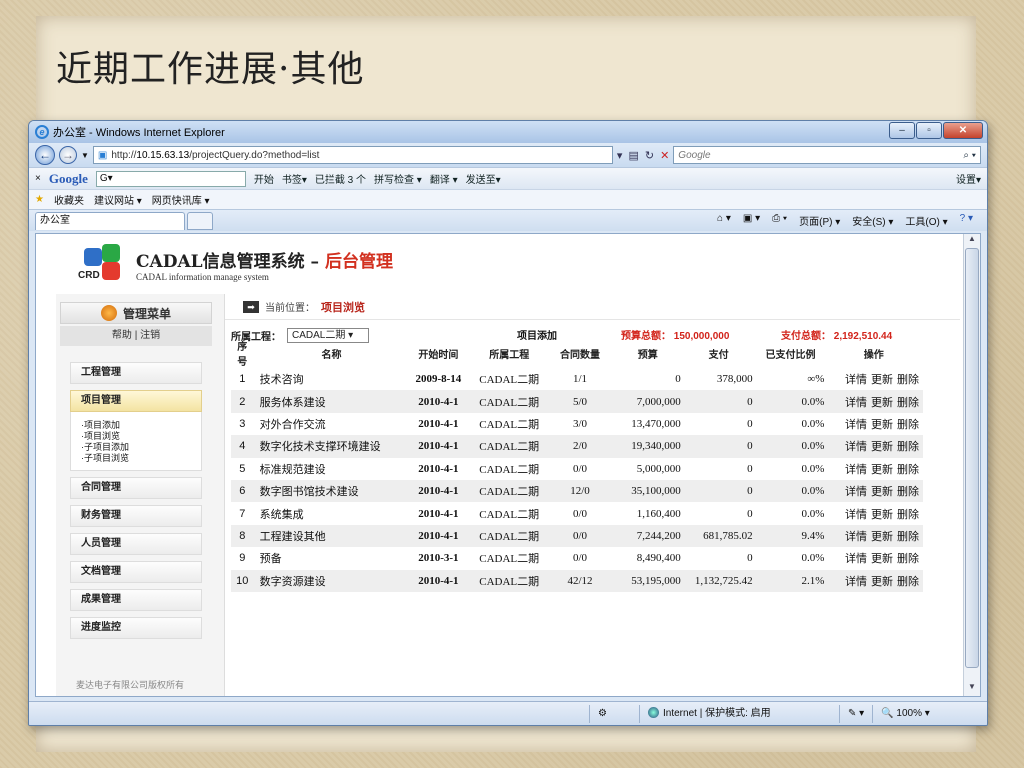 Image resolution: width=1024 pixels, height=768 pixels. I want to click on tools-menu: 工具(O) ▾, so click(926, 220).